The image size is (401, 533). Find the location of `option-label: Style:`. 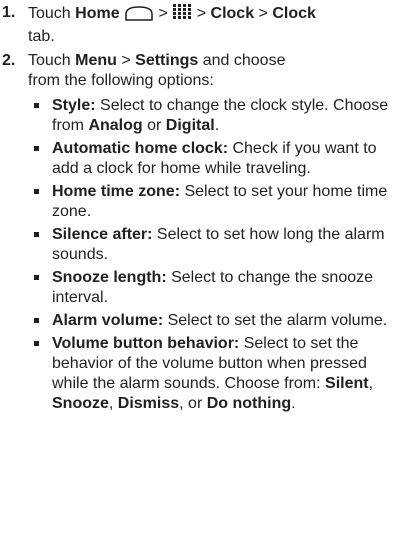

option-label: Style: is located at coordinates (74, 105).